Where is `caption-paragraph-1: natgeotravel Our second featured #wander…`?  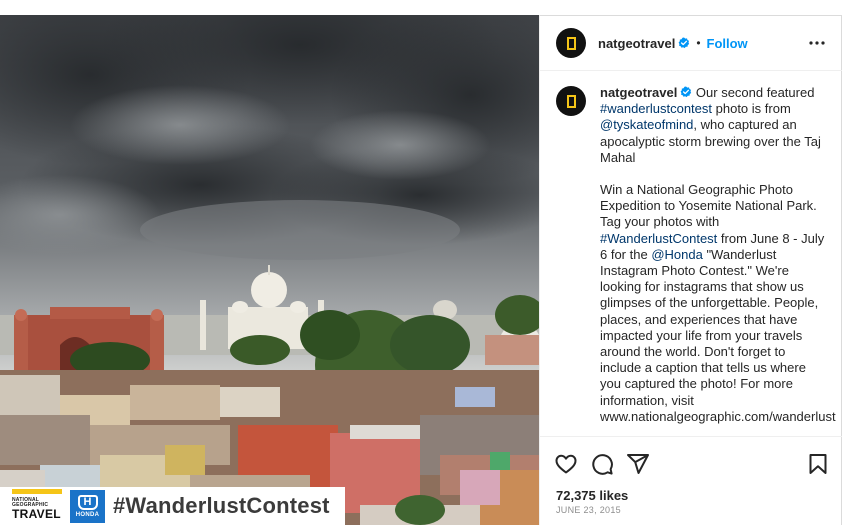
caption-paragraph-1: natgeotravel Our second featured #wander… is located at coordinates (715, 125).